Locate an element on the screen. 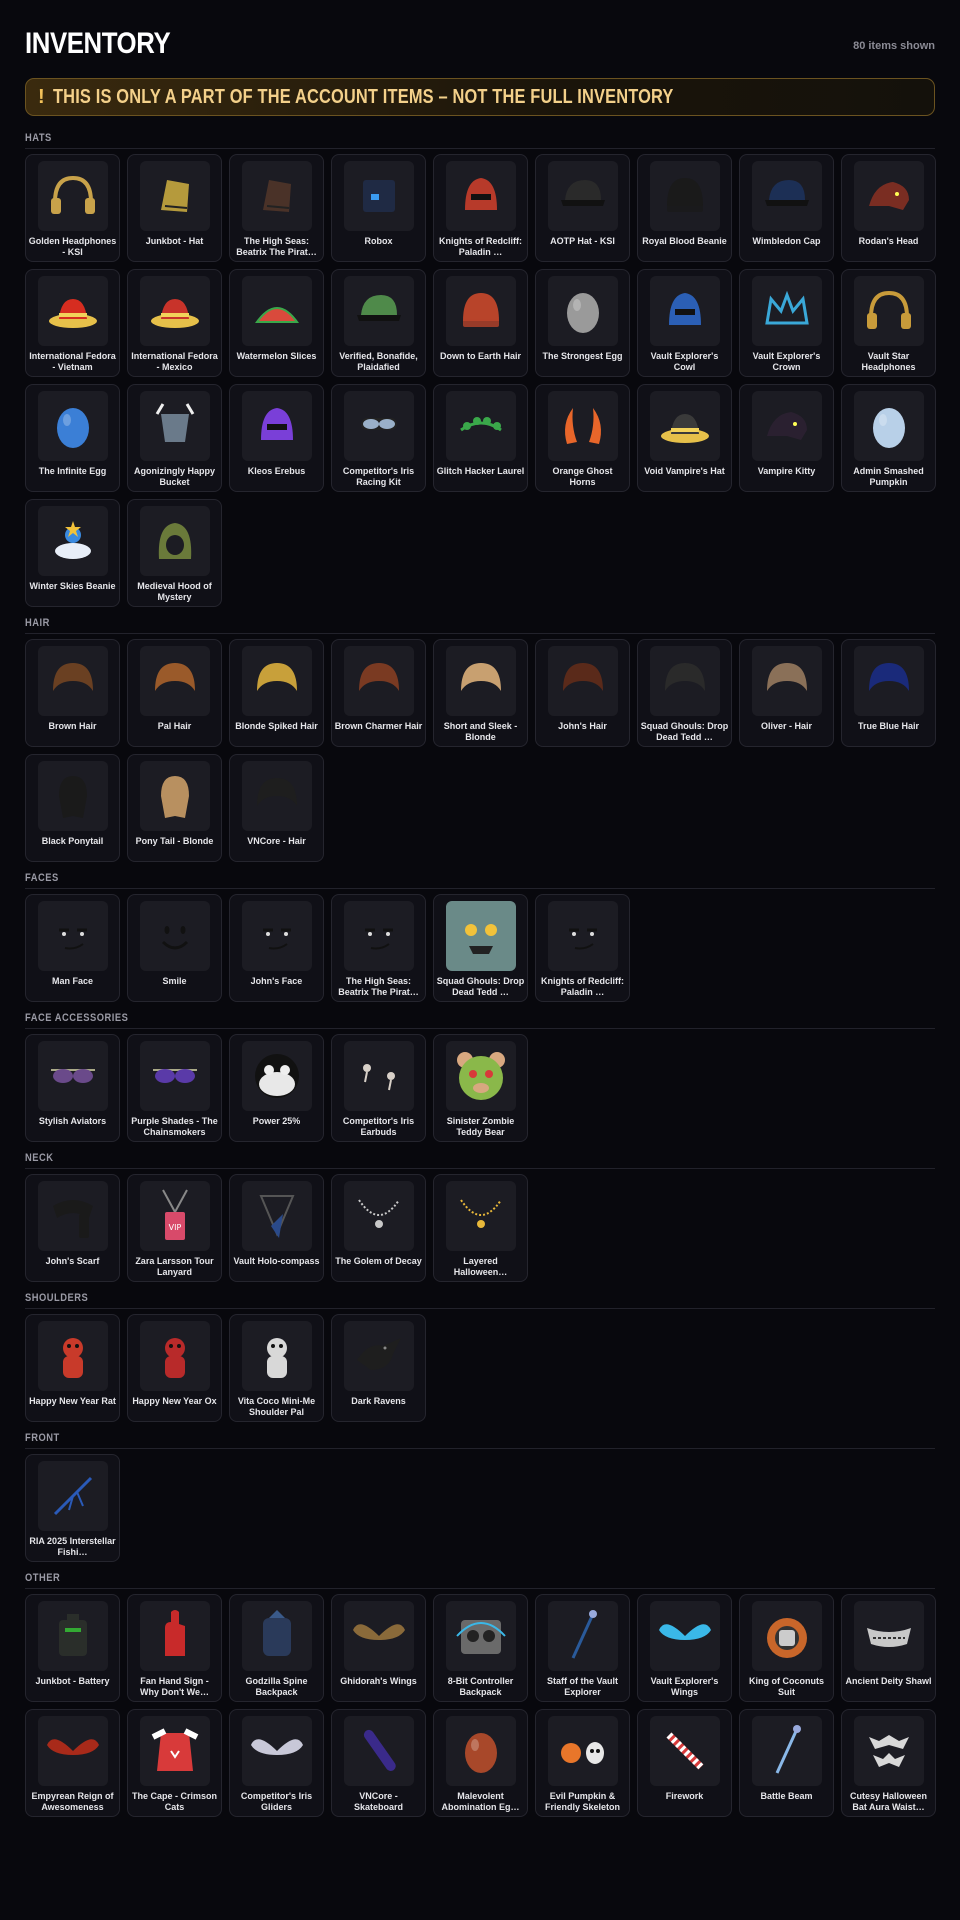 The height and width of the screenshot is (1920, 960). item-card: Short and Sleek - Blonde is located at coordinates (480, 693).